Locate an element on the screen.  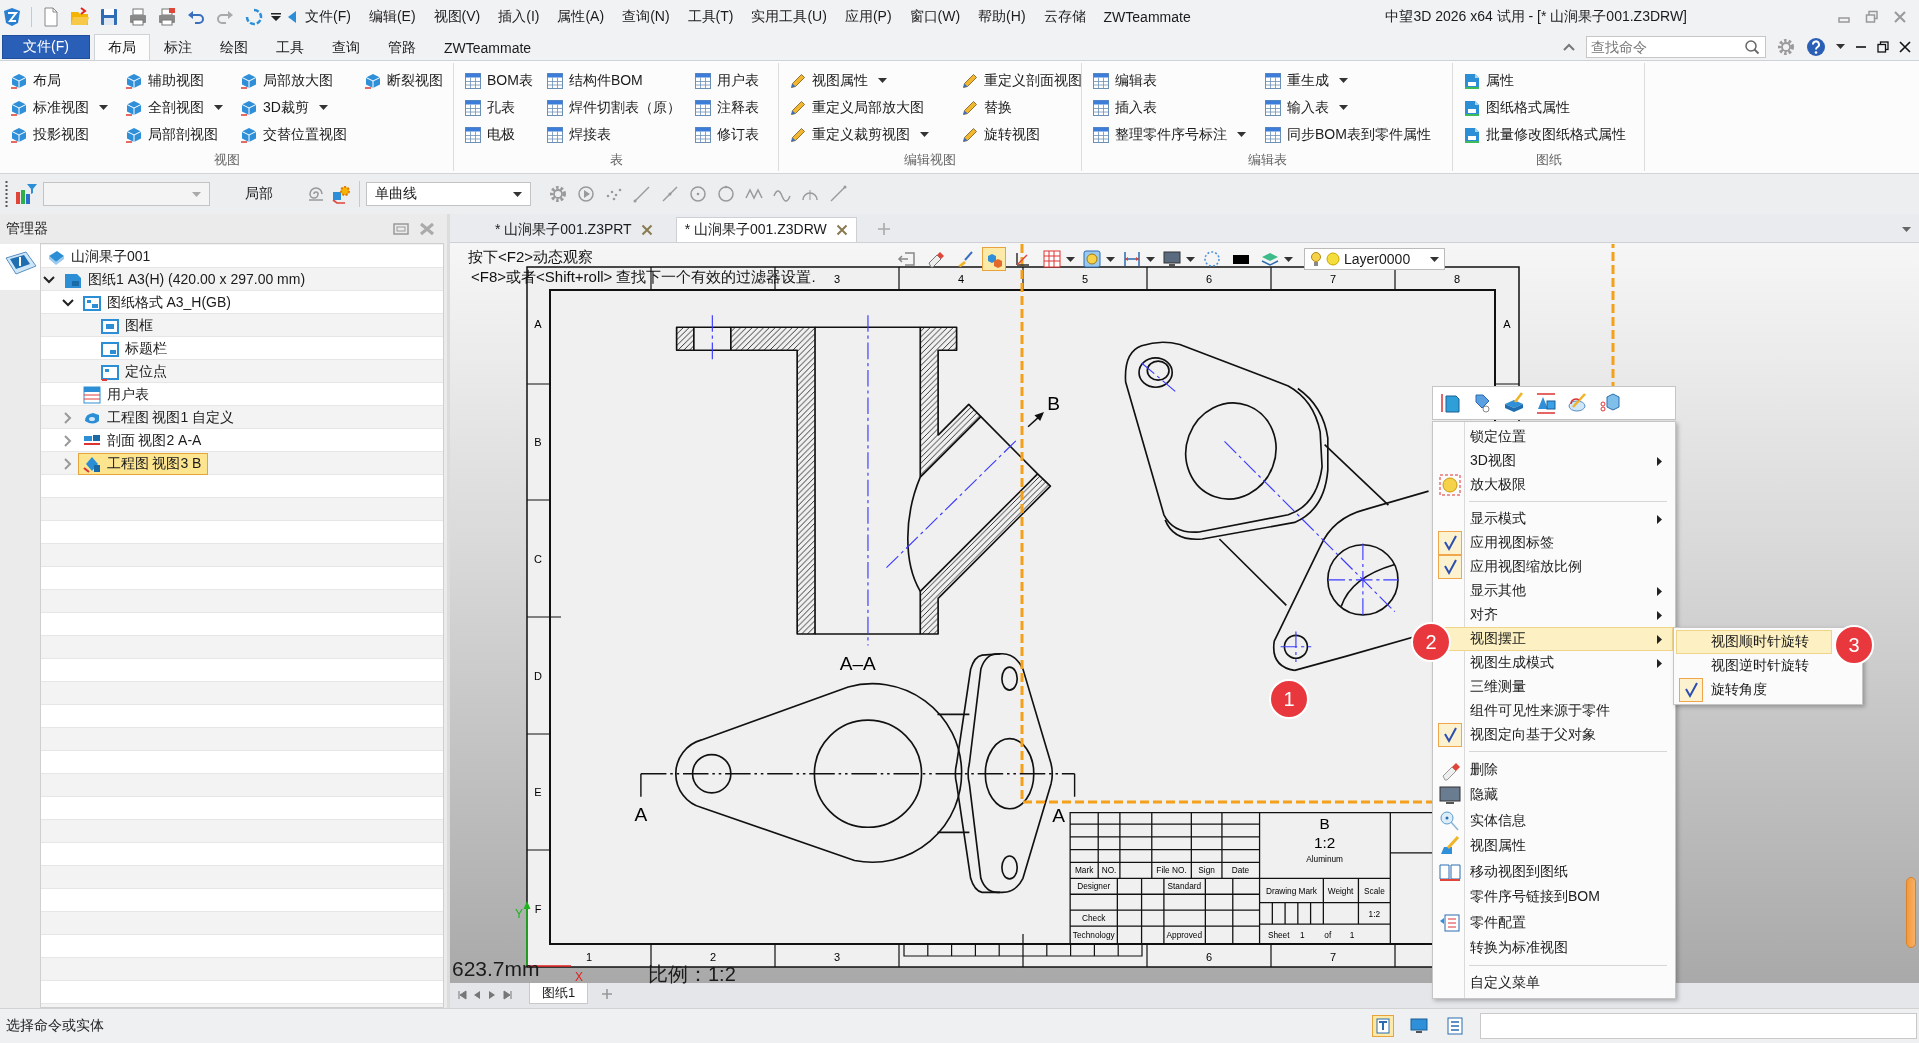
scope-button: 局部 is located at coordinates (259, 194).